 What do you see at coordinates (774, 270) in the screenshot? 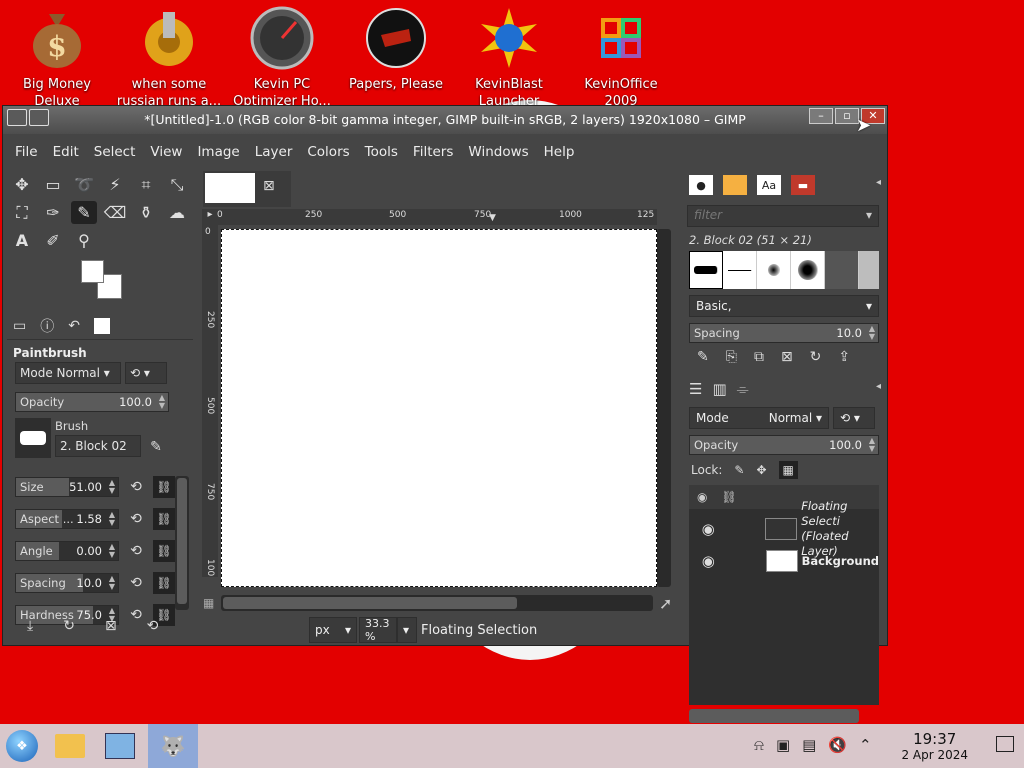
I see `brush-soft-small-icon` at bounding box center [774, 270].